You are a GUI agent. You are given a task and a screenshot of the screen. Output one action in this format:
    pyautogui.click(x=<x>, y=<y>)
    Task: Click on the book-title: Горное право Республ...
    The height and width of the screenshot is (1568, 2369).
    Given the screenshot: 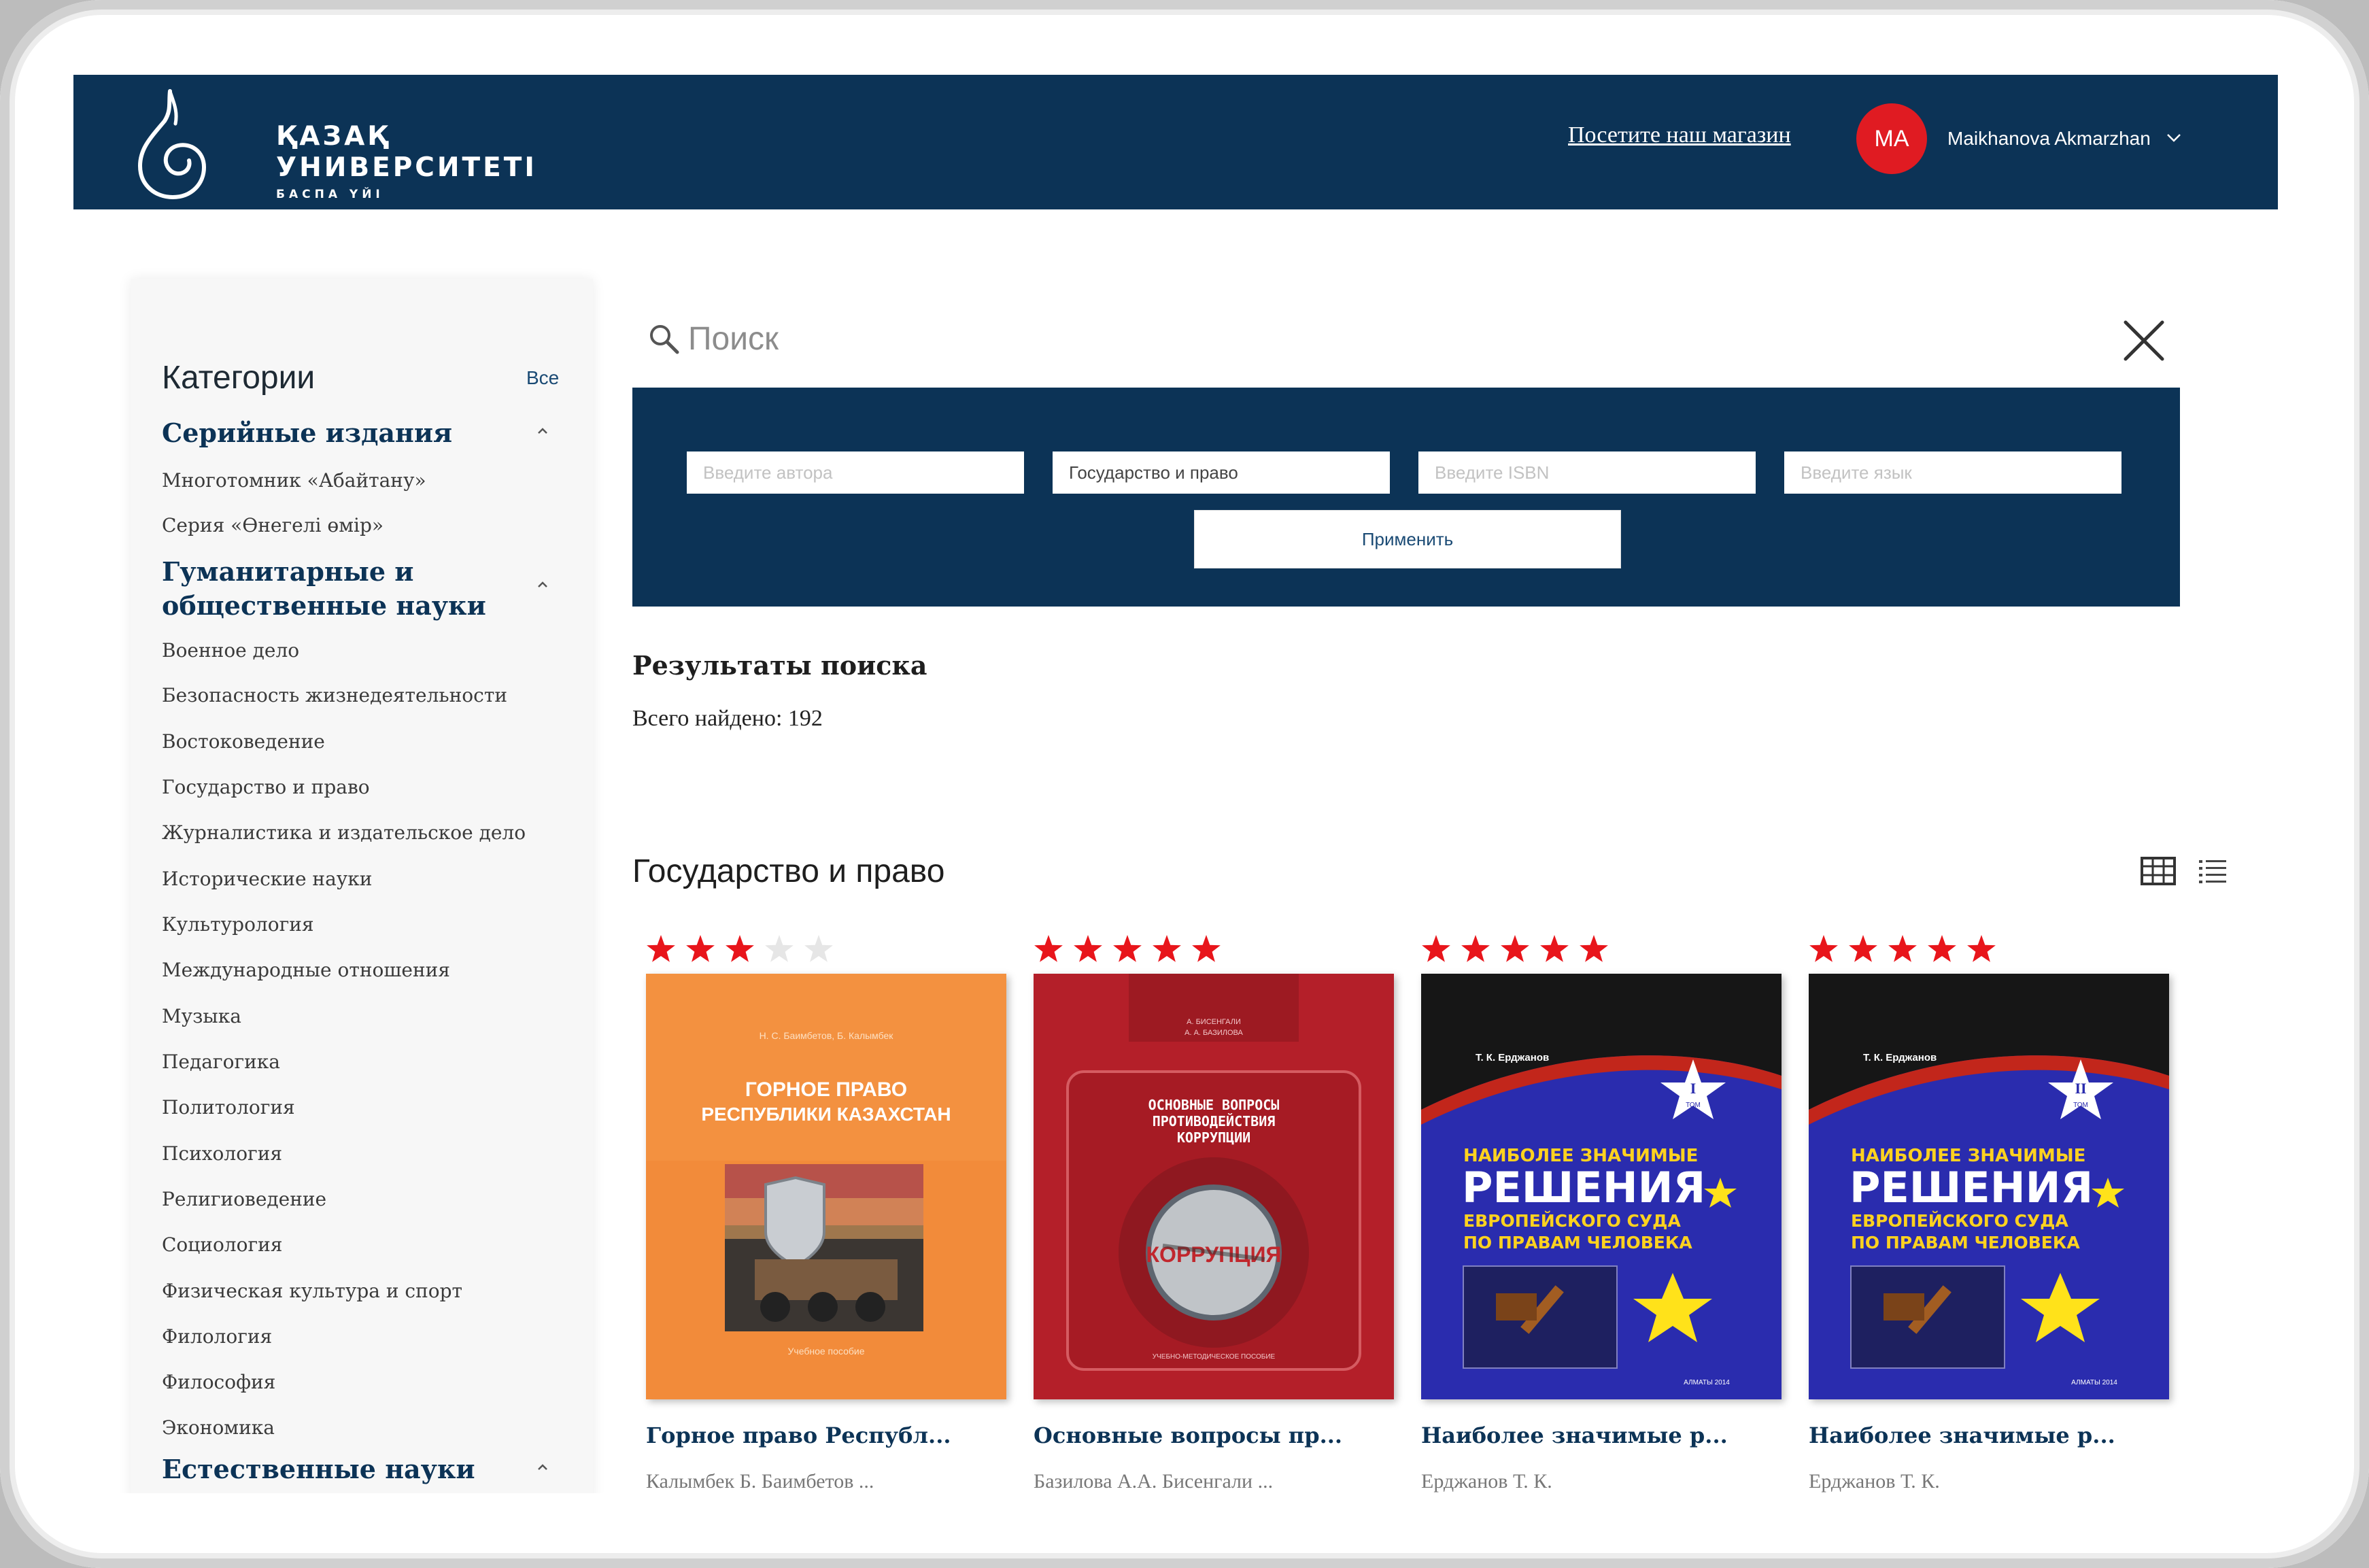 What is the action you would take?
    pyautogui.click(x=798, y=1435)
    